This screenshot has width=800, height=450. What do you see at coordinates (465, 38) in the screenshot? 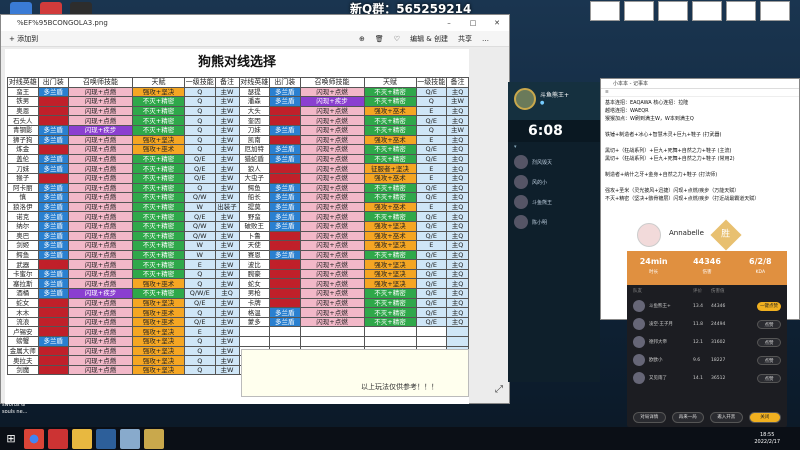
I see `share-button: 共享` at bounding box center [465, 38].